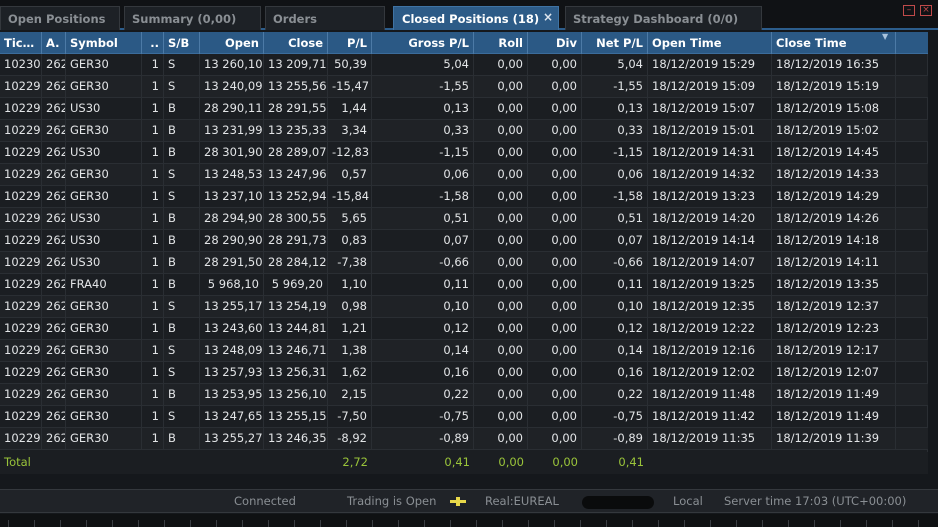 The height and width of the screenshot is (527, 938). What do you see at coordinates (350, 306) in the screenshot?
I see `cell-pl: 0,98` at bounding box center [350, 306].